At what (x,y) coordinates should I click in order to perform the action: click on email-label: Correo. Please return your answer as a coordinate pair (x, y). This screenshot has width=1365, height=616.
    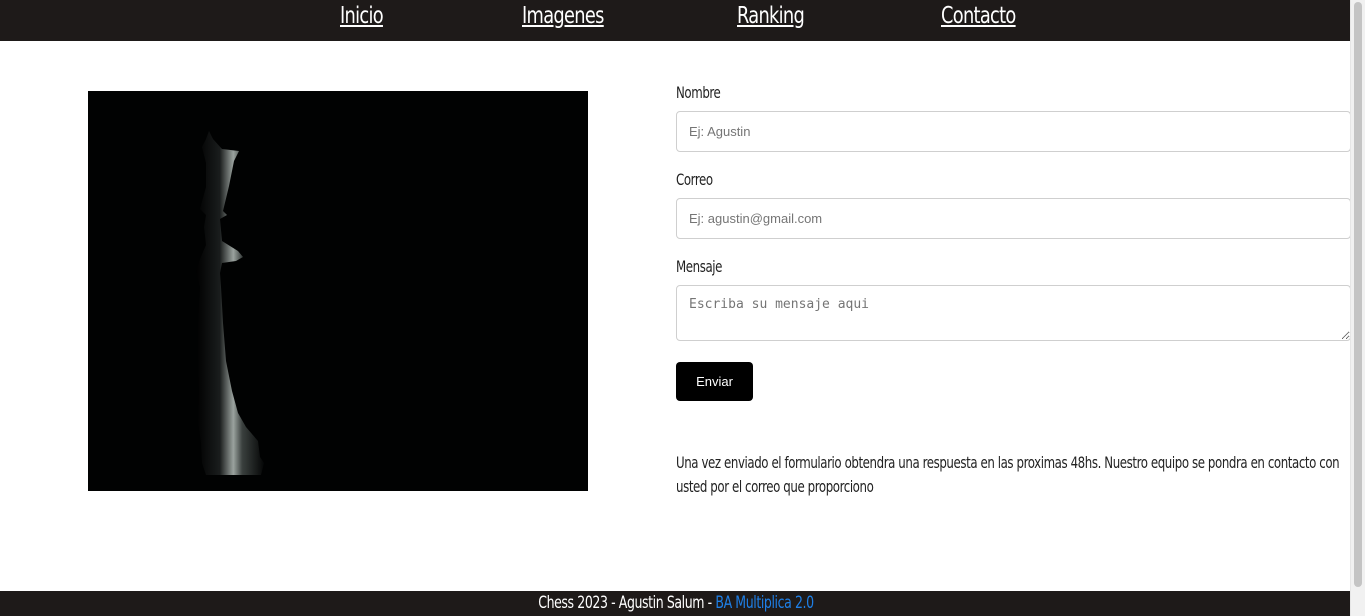
    Looking at the image, I should click on (694, 179).